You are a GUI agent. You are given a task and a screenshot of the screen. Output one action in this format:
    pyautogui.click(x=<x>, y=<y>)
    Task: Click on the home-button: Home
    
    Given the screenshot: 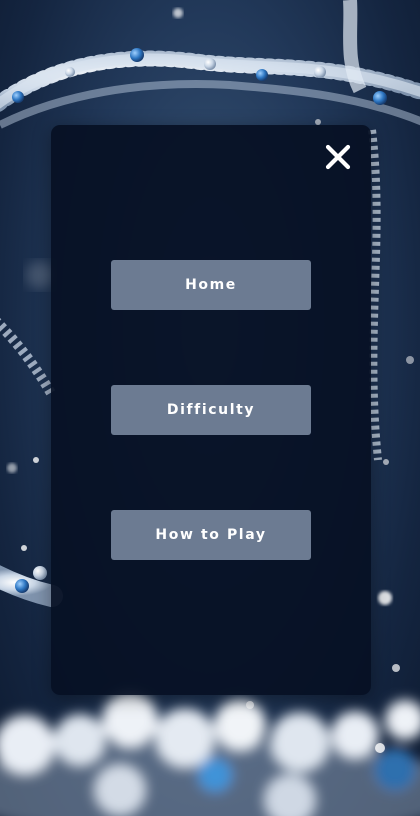 What is the action you would take?
    pyautogui.click(x=211, y=285)
    